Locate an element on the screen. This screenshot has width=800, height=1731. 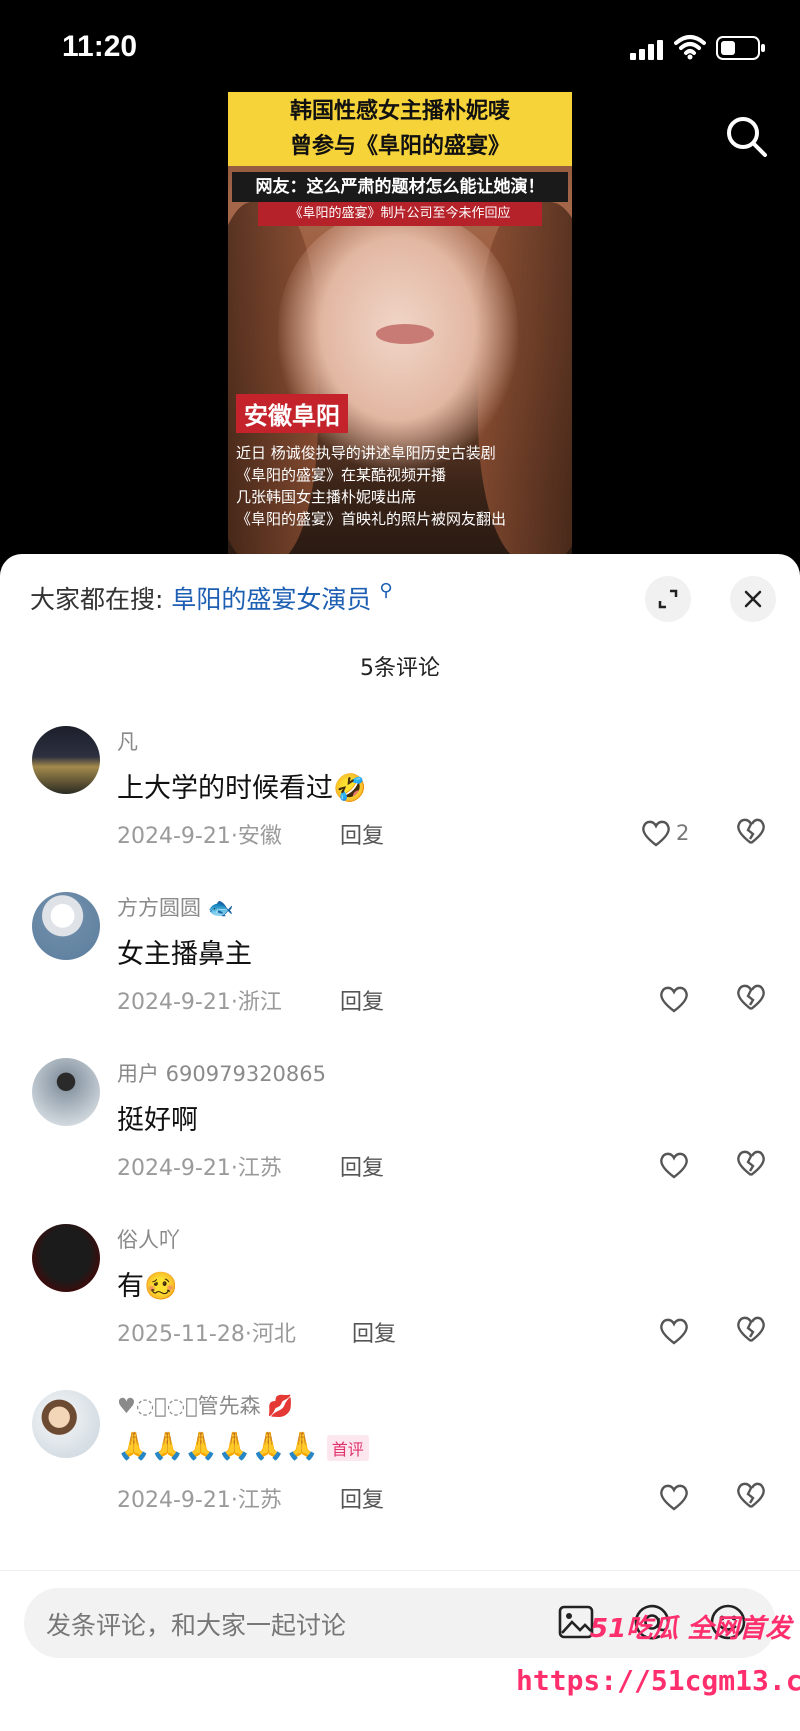
comment-username: 用户 690979320865 is located at coordinates (221, 1073).